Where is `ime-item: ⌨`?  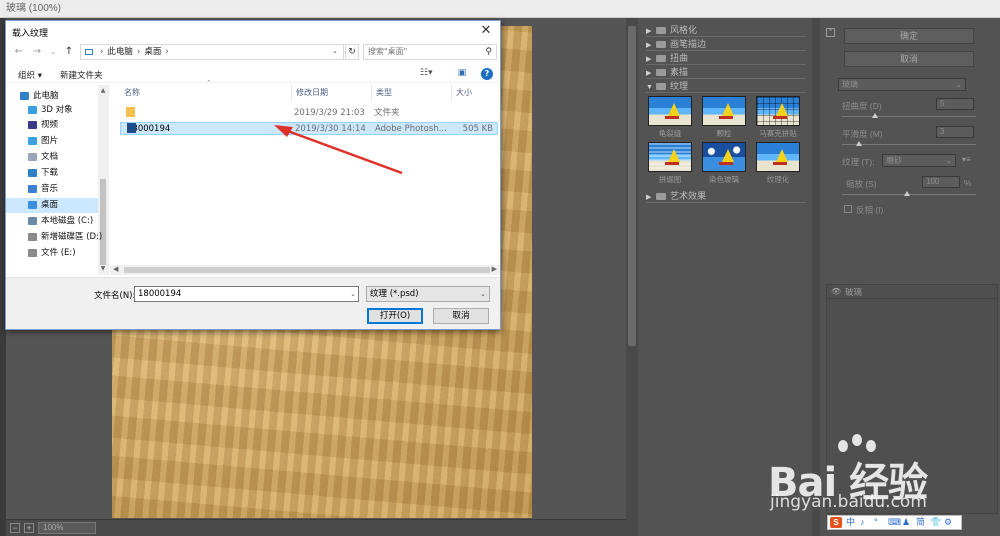
ime-item: ⌨ is located at coordinates (894, 522).